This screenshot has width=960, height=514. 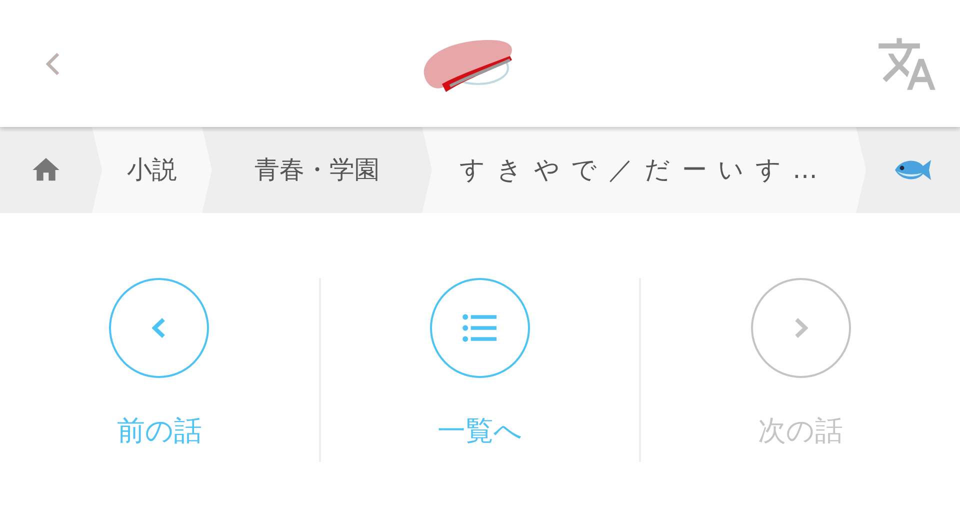 What do you see at coordinates (480, 328) in the screenshot?
I see `list-button` at bounding box center [480, 328].